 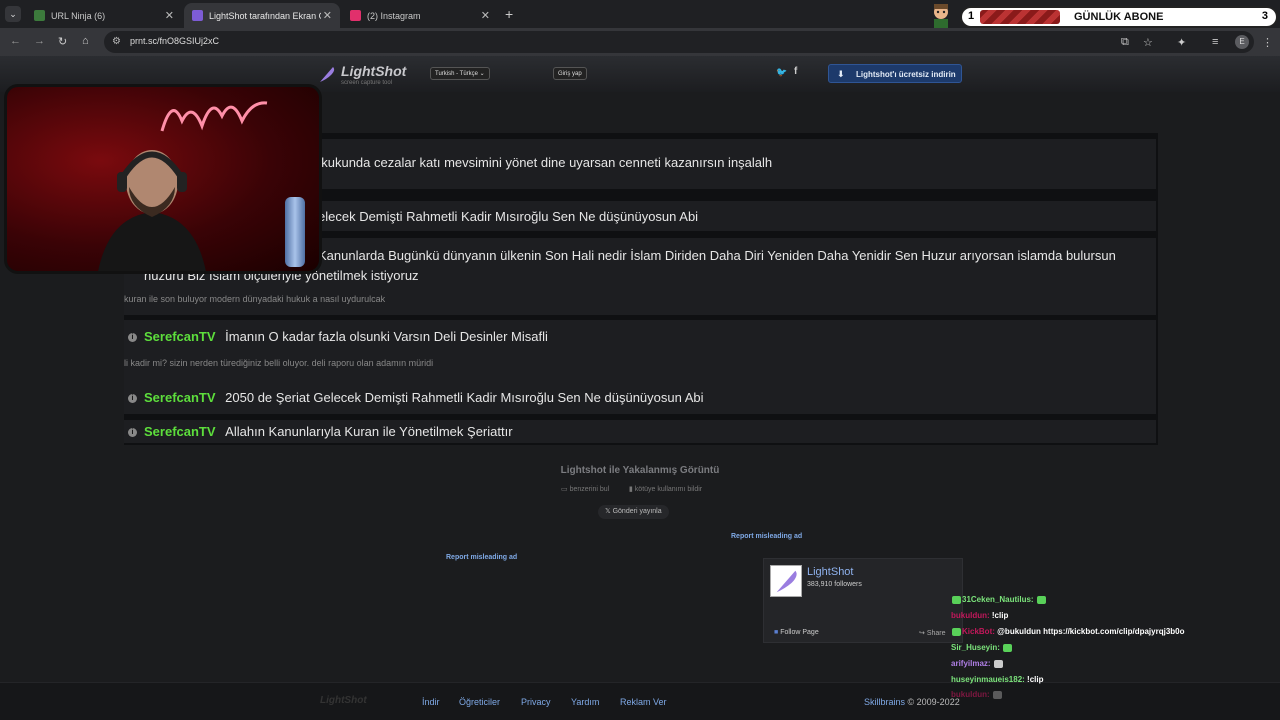 I want to click on skillbrains-link: Skillbrains, so click(x=884, y=702).